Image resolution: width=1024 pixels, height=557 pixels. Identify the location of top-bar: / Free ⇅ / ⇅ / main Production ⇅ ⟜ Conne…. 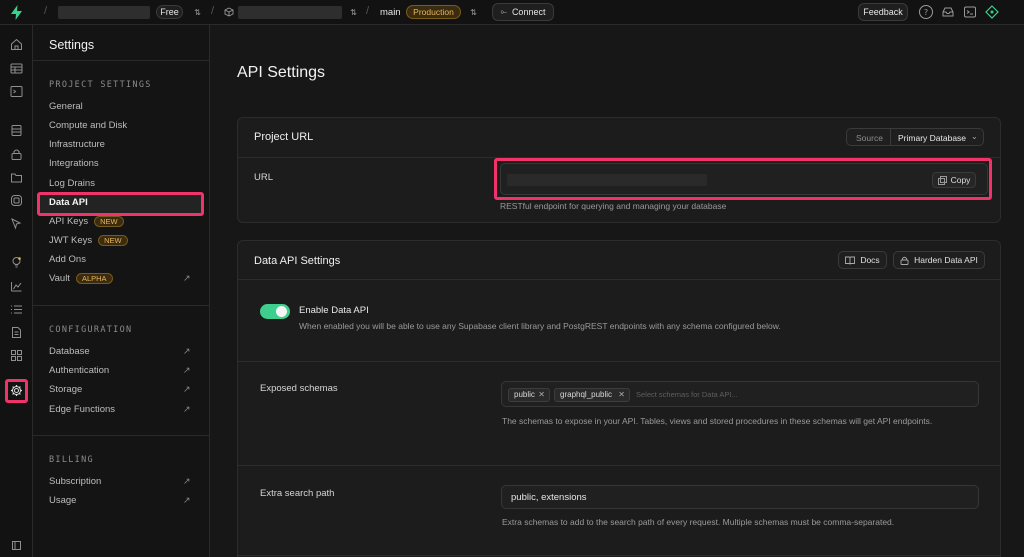
(512, 12).